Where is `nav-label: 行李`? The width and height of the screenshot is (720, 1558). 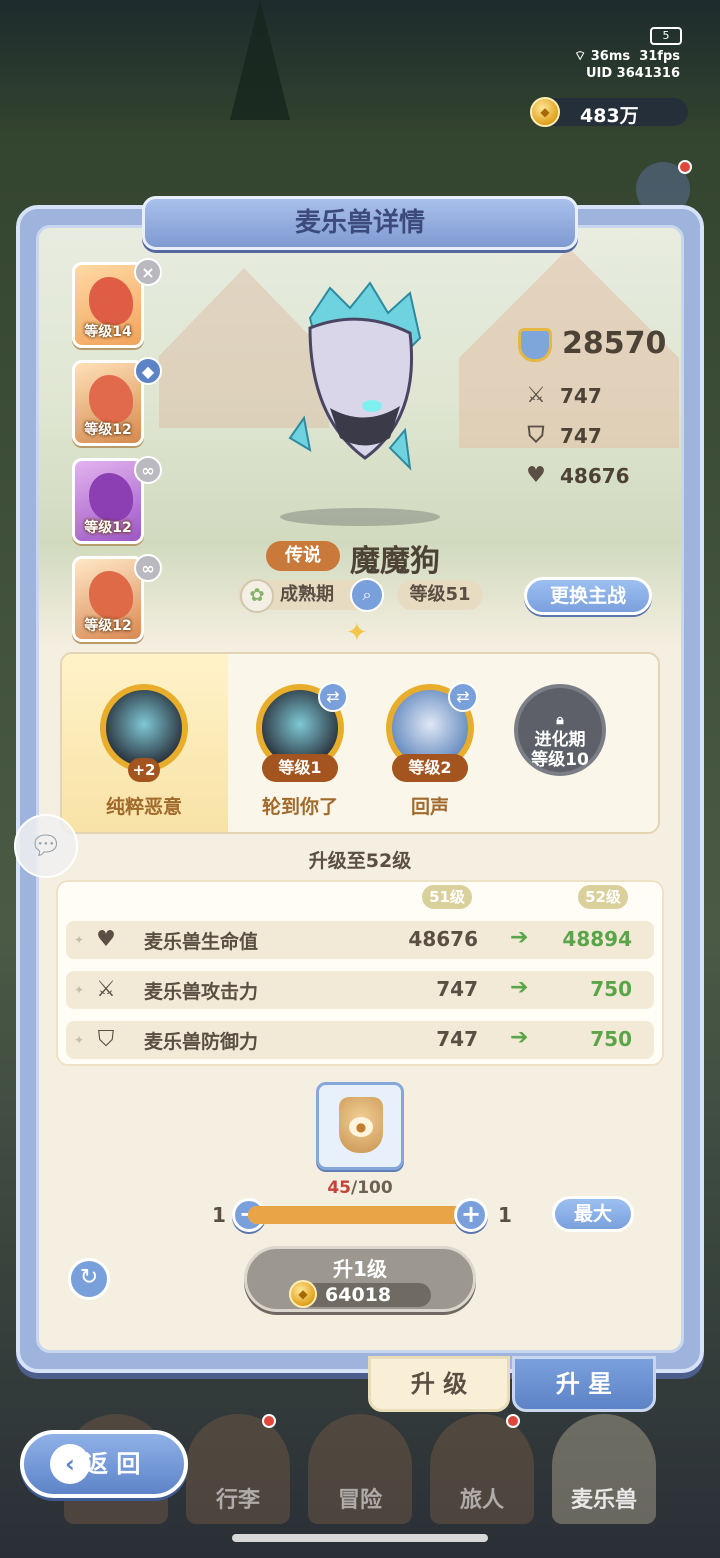
nav-label: 行李 is located at coordinates (237, 1500).